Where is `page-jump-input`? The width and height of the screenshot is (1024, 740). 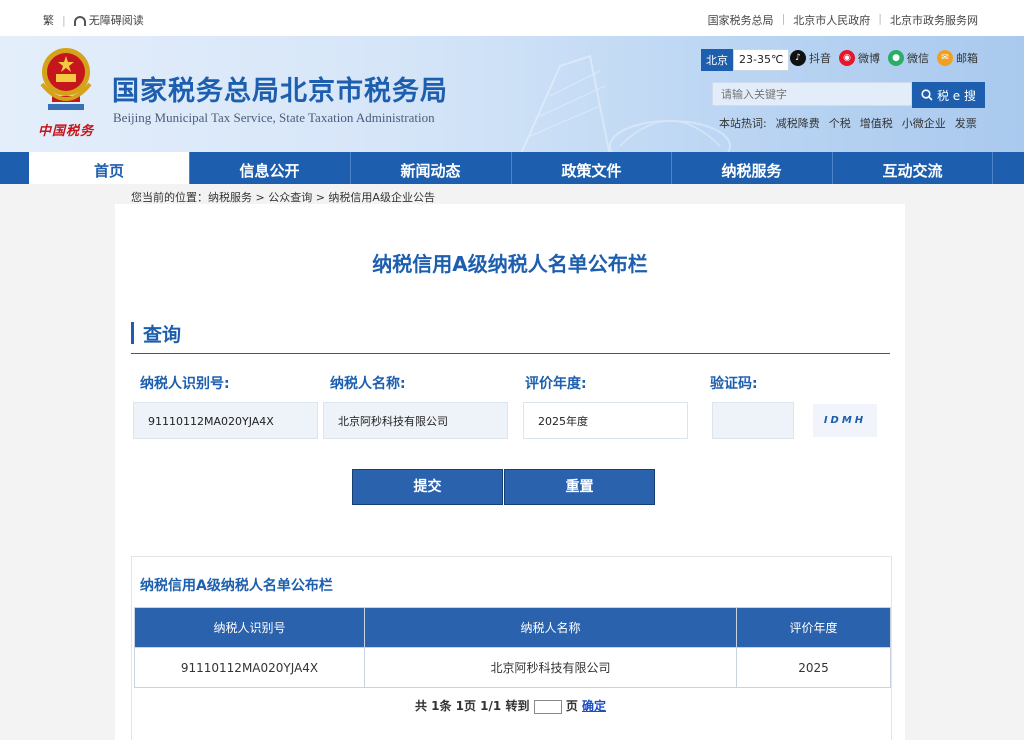
page-jump-input is located at coordinates (547, 706).